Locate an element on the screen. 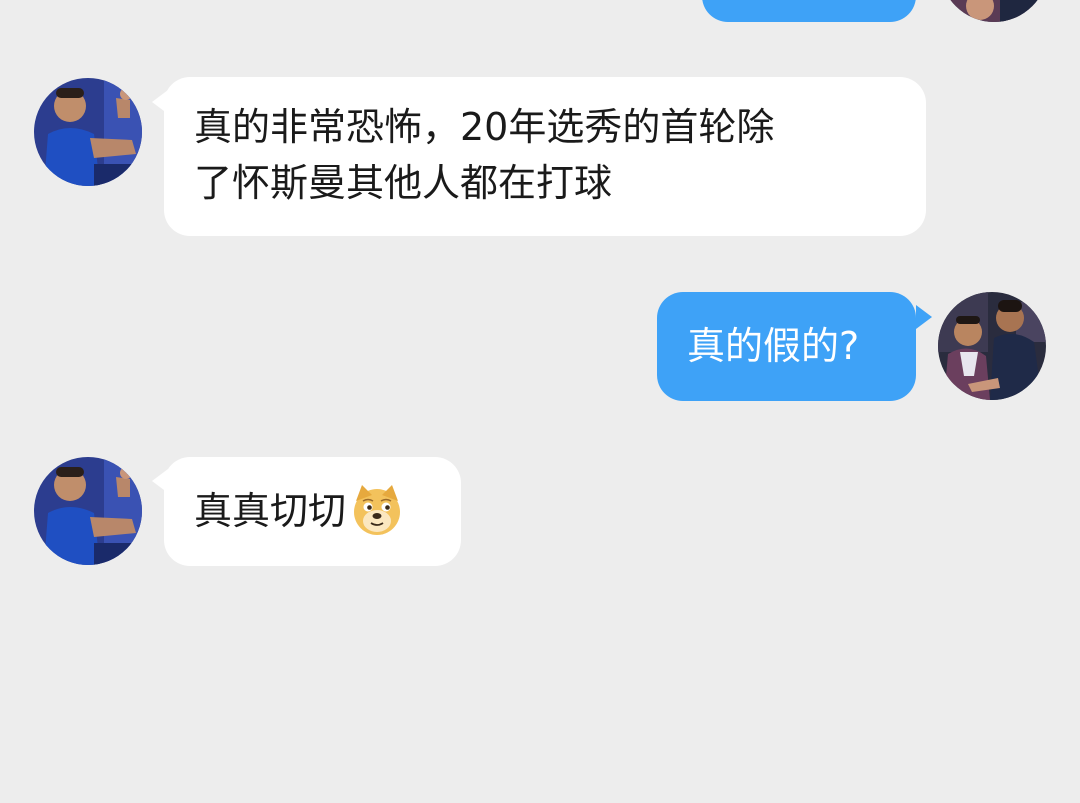 The image size is (1080, 803). doge-emoji-icon is located at coordinates (377, 510).